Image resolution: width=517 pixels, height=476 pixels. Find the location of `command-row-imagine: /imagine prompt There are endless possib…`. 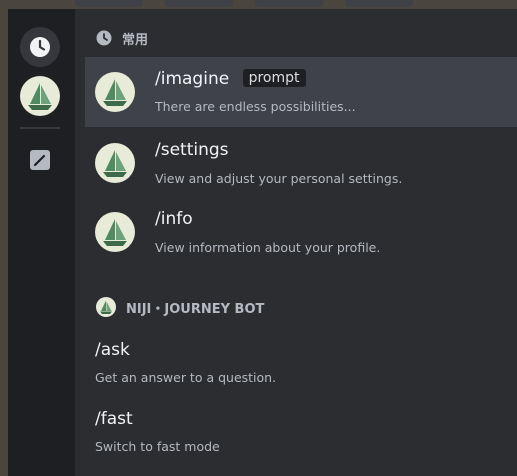

command-row-imagine: /imagine prompt There are endless possib… is located at coordinates (301, 92).